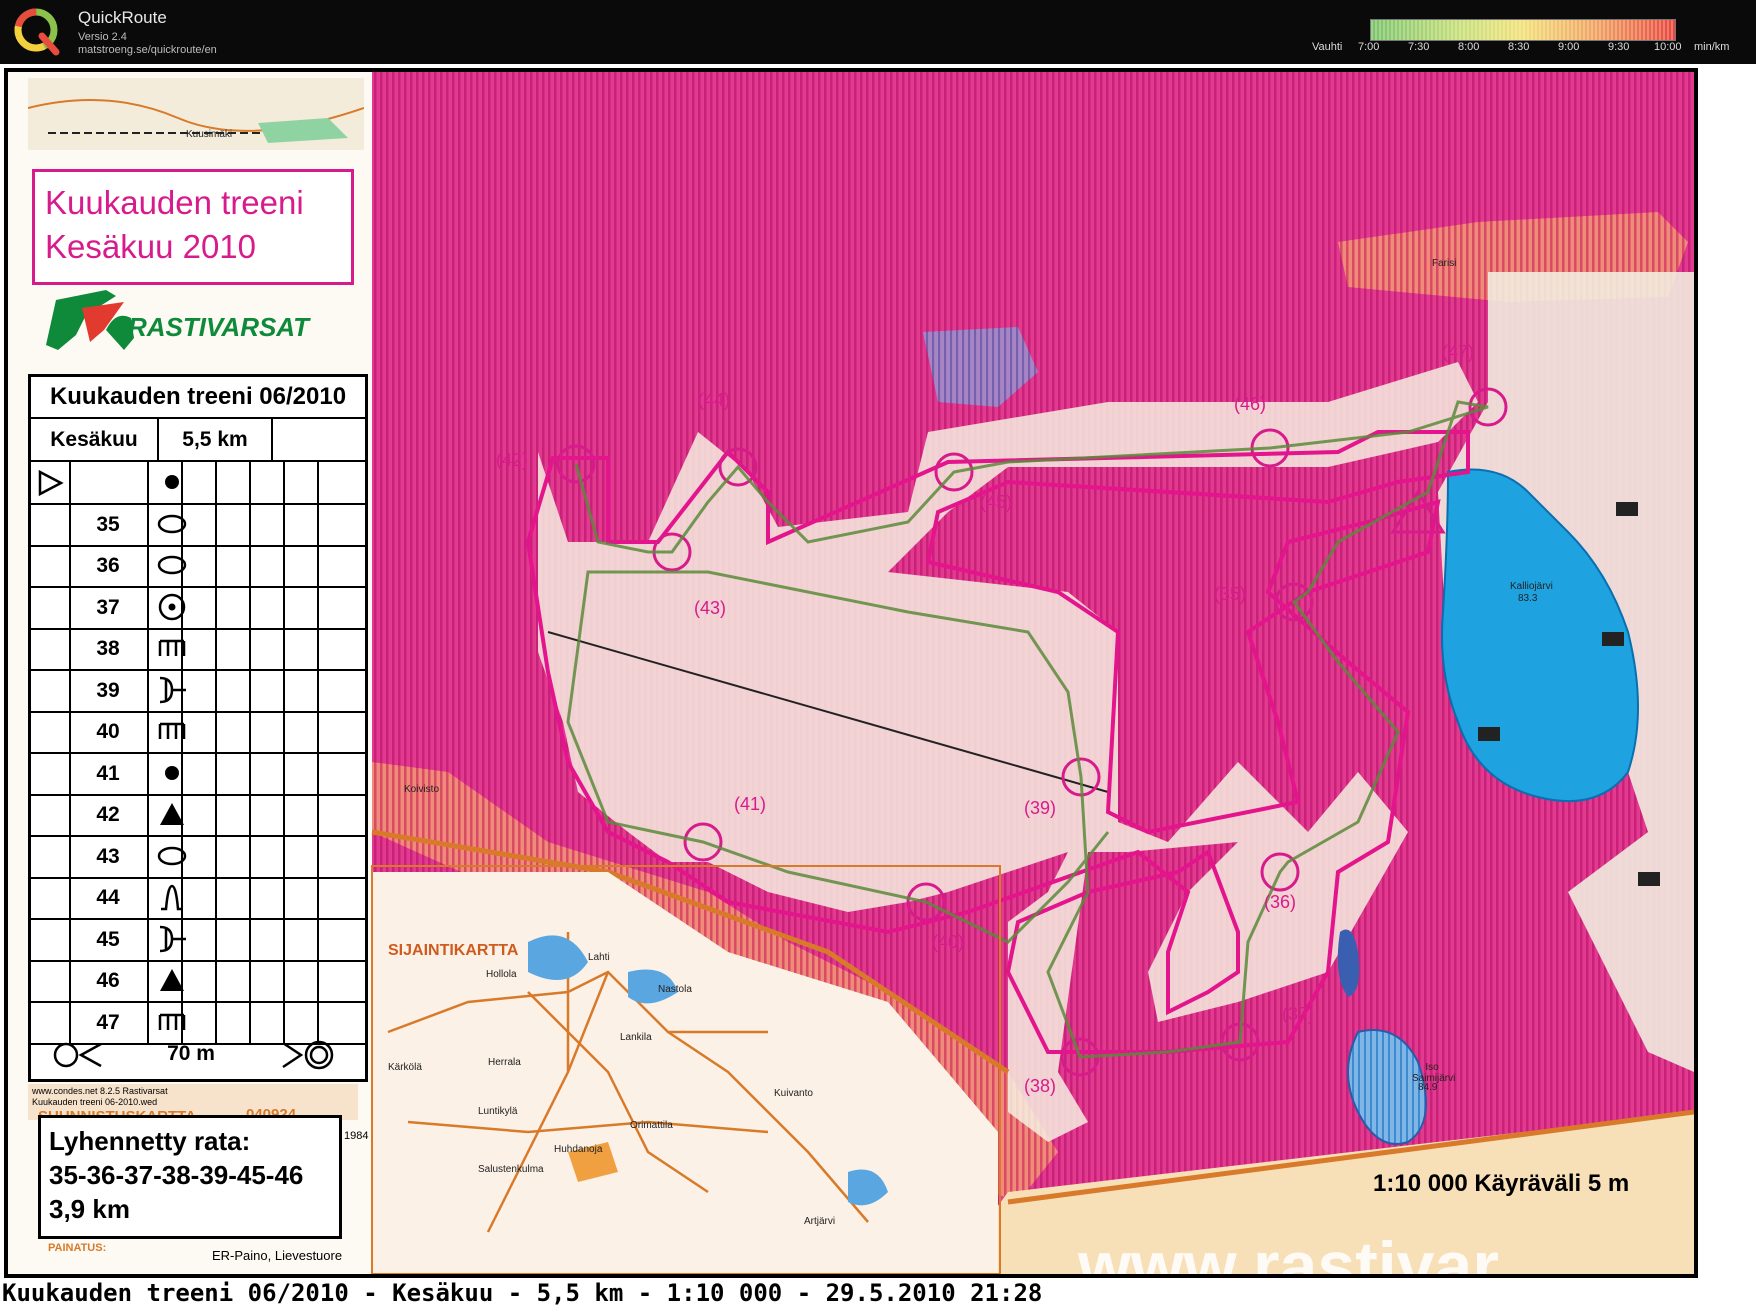 The width and height of the screenshot is (1756, 1307). Describe the element at coordinates (174, 202) in the screenshot. I see `course-title-line1: Kuukauden treeni` at that location.